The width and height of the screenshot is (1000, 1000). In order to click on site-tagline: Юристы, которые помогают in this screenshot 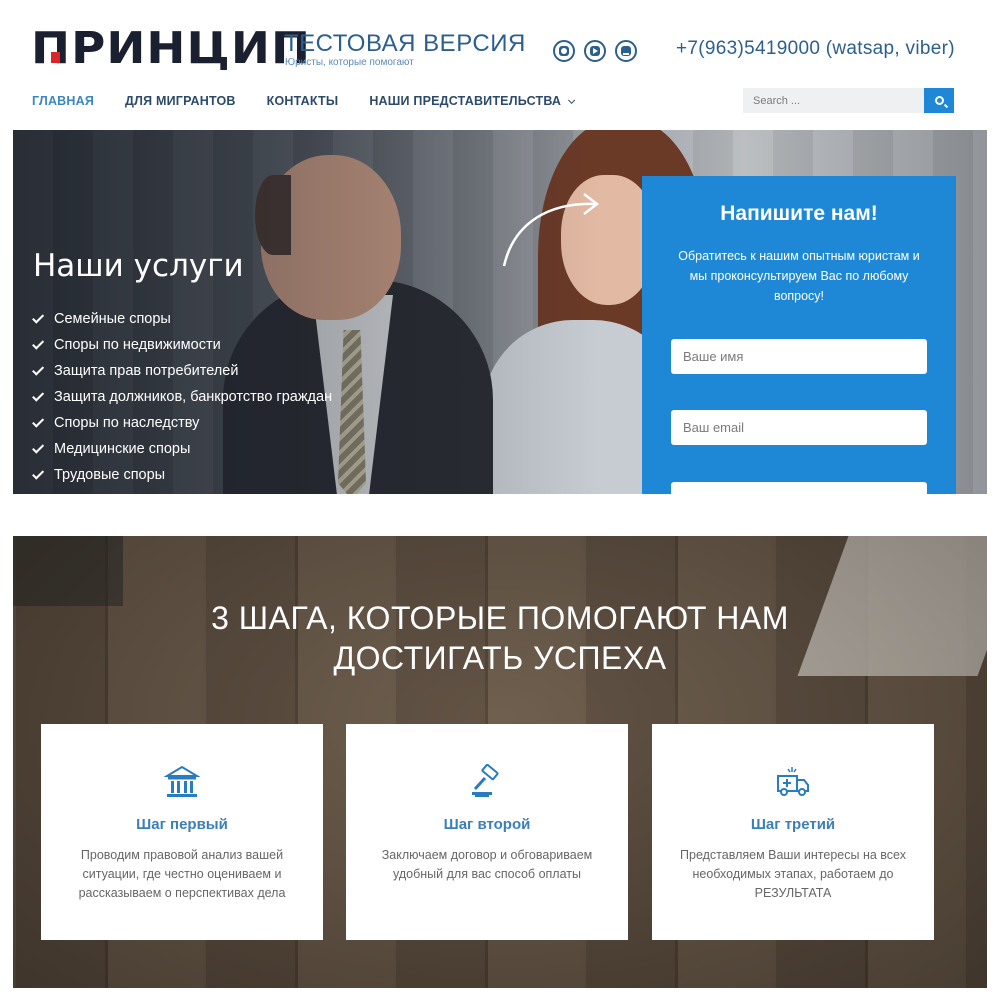, I will do `click(349, 62)`.